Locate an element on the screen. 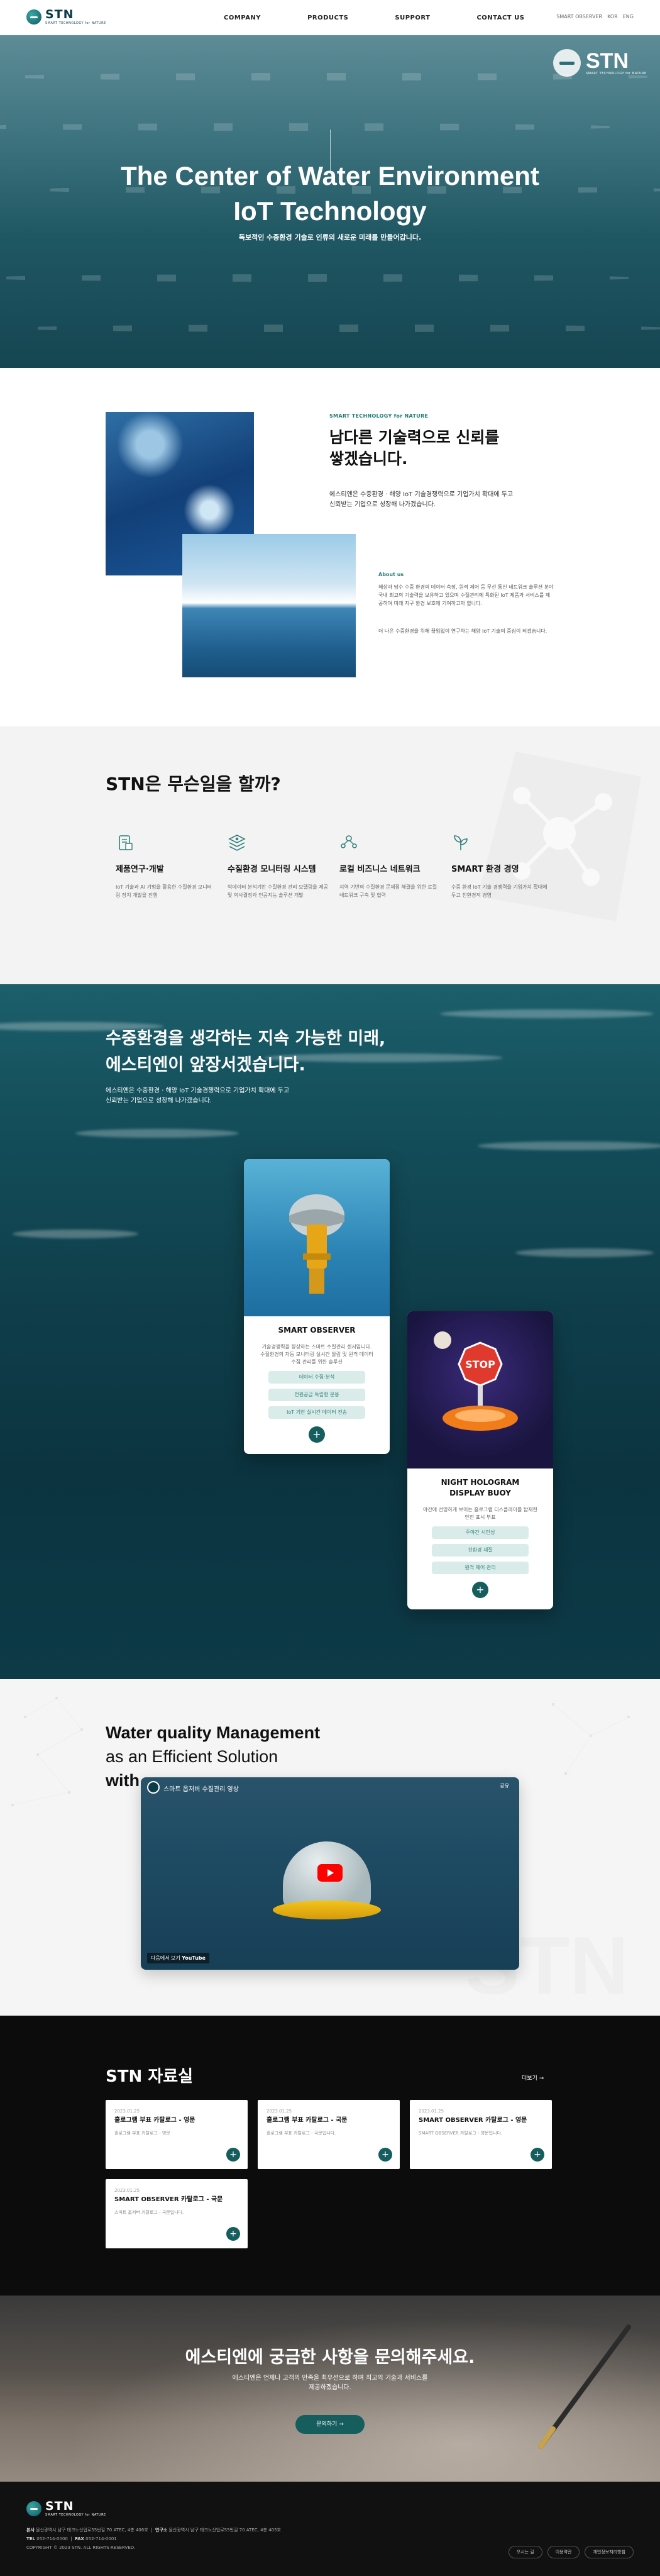  footer-link-directions: 오시는 길 is located at coordinates (525, 2552).